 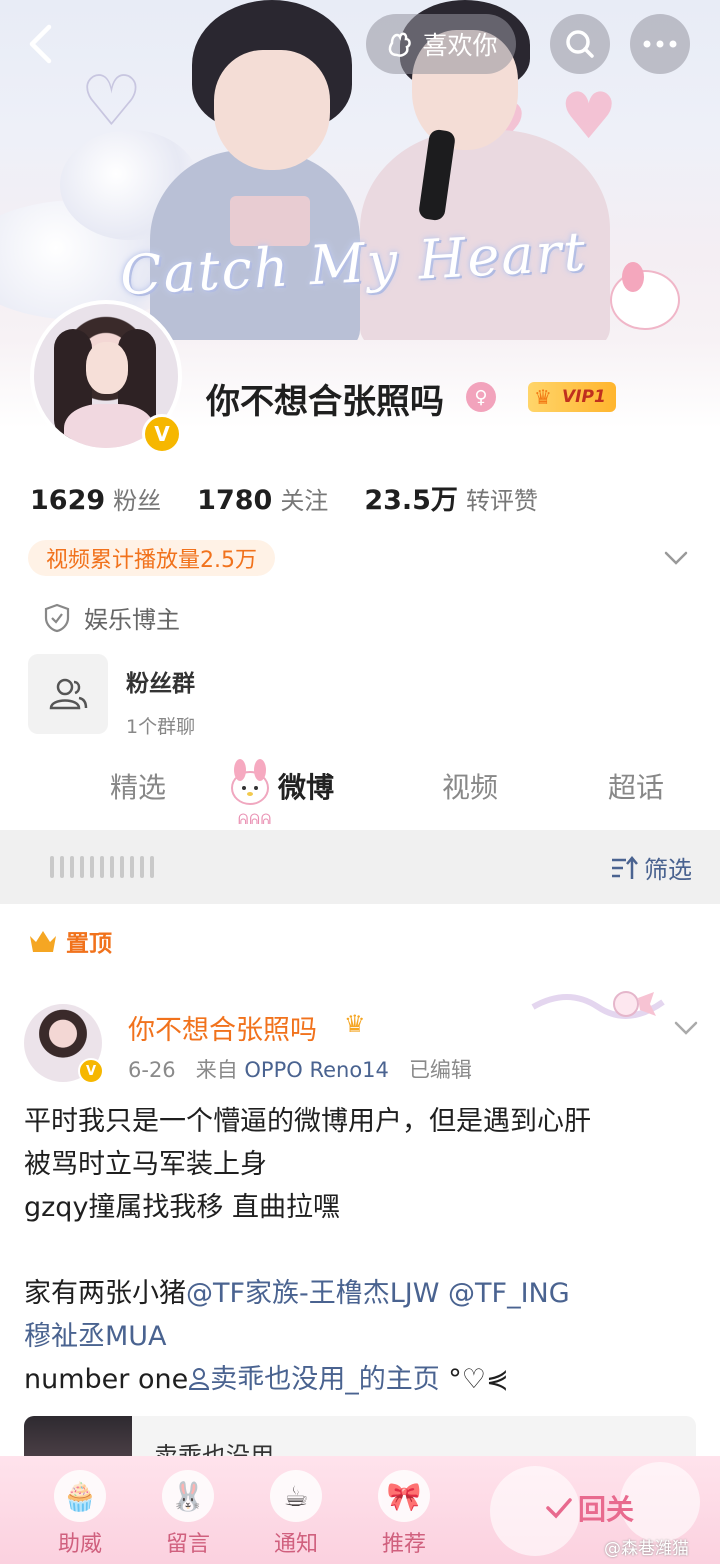 I want to click on stat-label: 关注, so click(x=304, y=501).